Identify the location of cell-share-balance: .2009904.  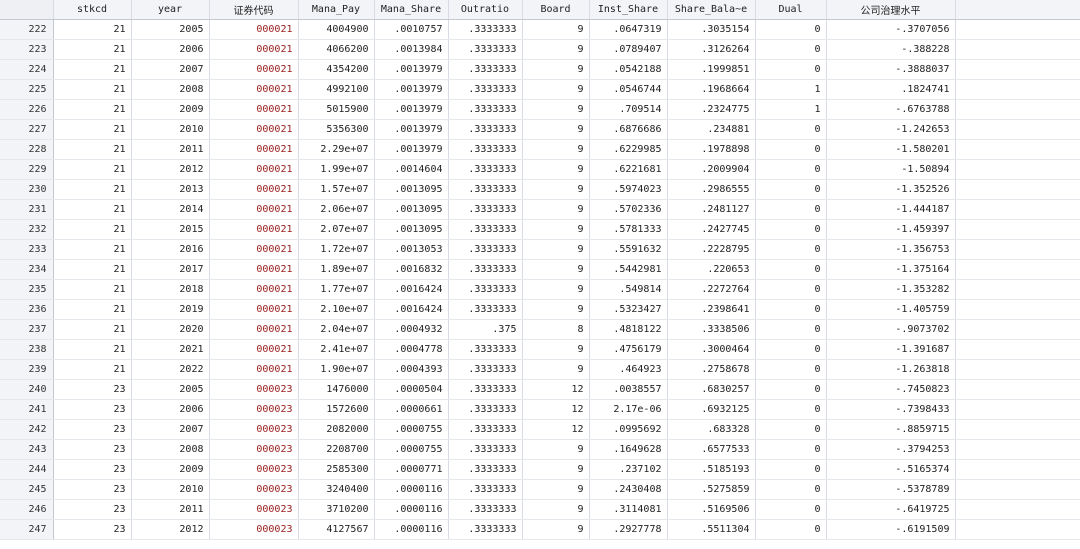
(711, 169).